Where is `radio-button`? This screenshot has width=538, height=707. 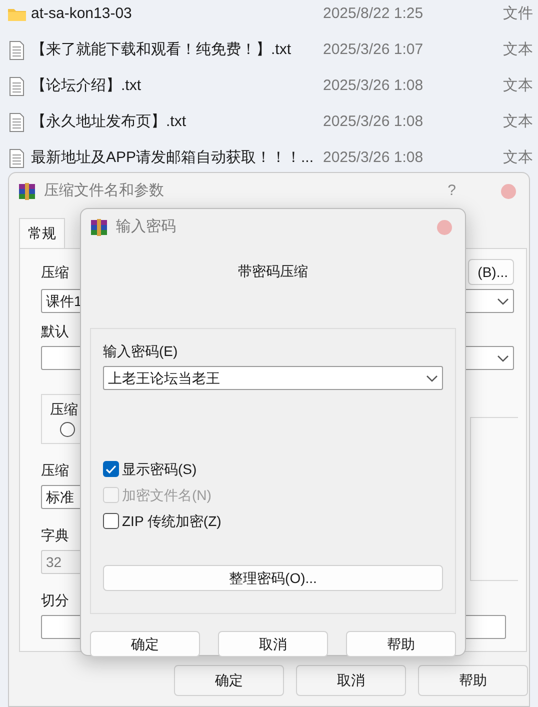 radio-button is located at coordinates (67, 429).